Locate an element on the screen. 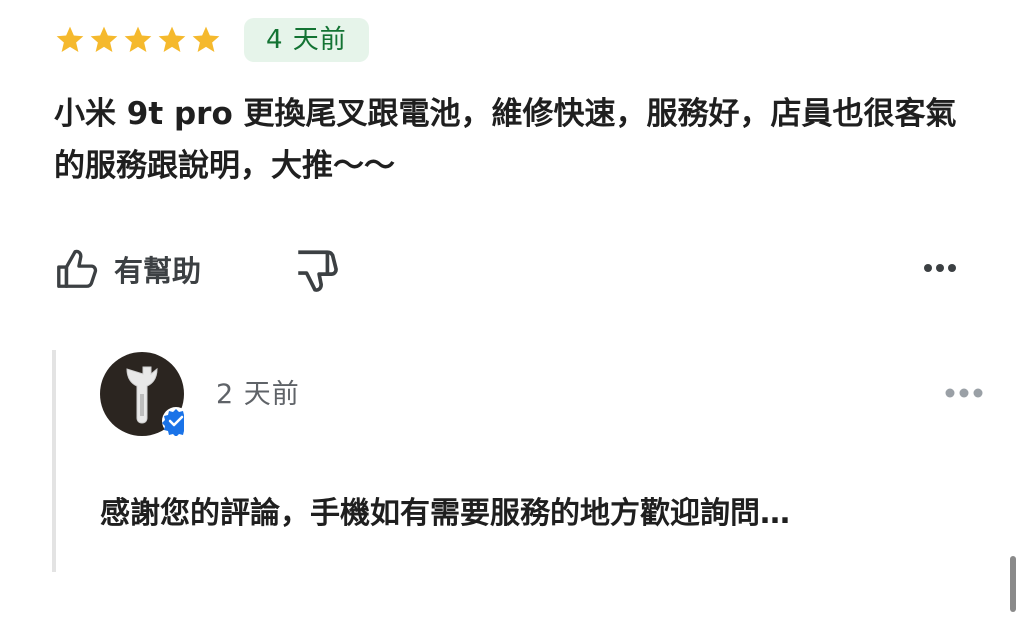  scrollbar is located at coordinates (1013, 584).